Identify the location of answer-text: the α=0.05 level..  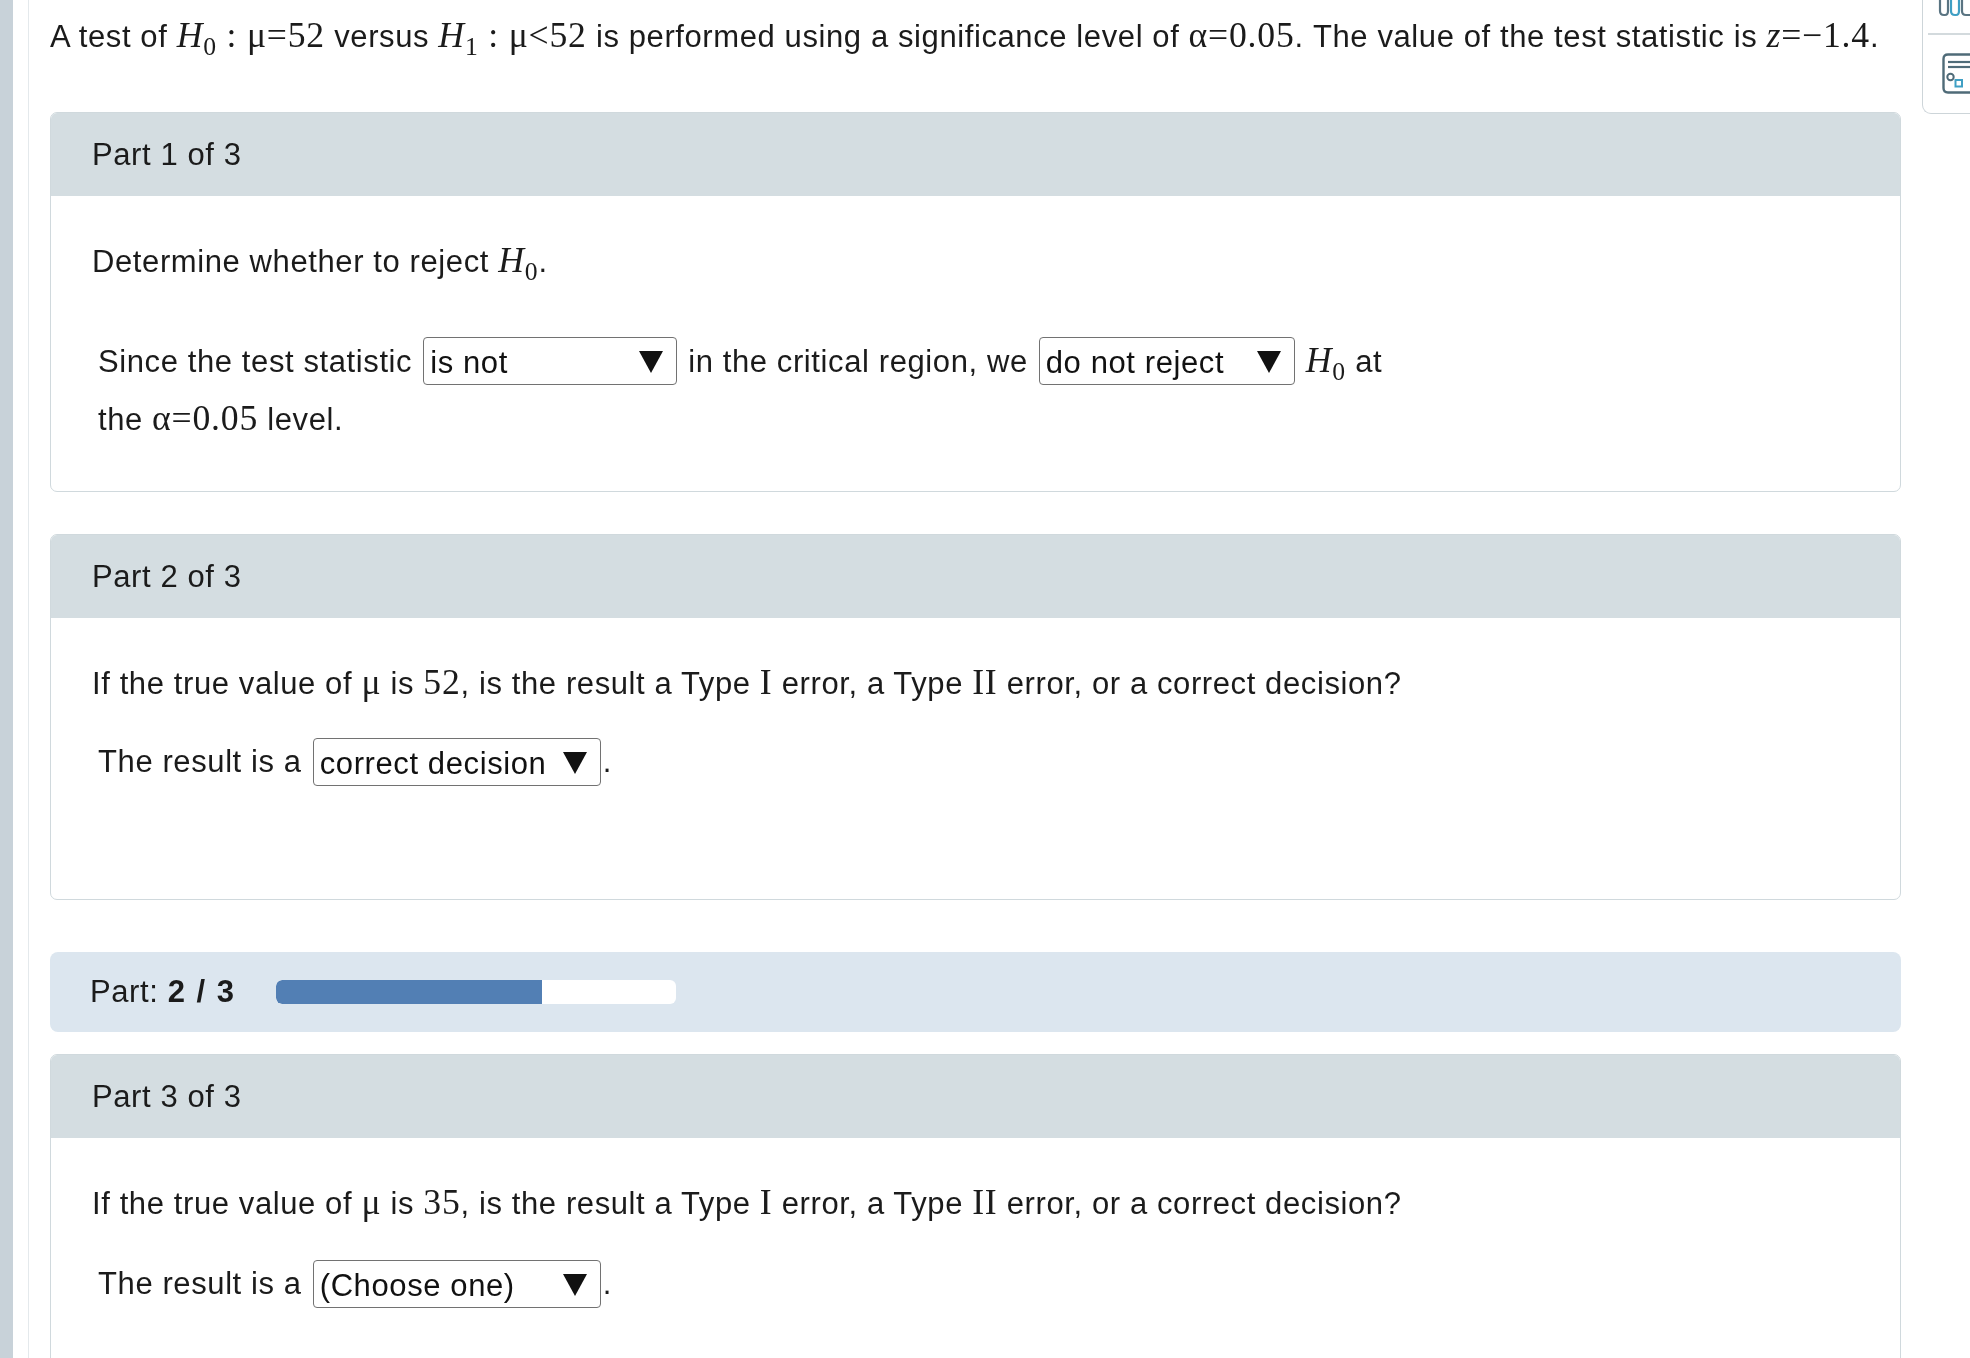
(221, 418).